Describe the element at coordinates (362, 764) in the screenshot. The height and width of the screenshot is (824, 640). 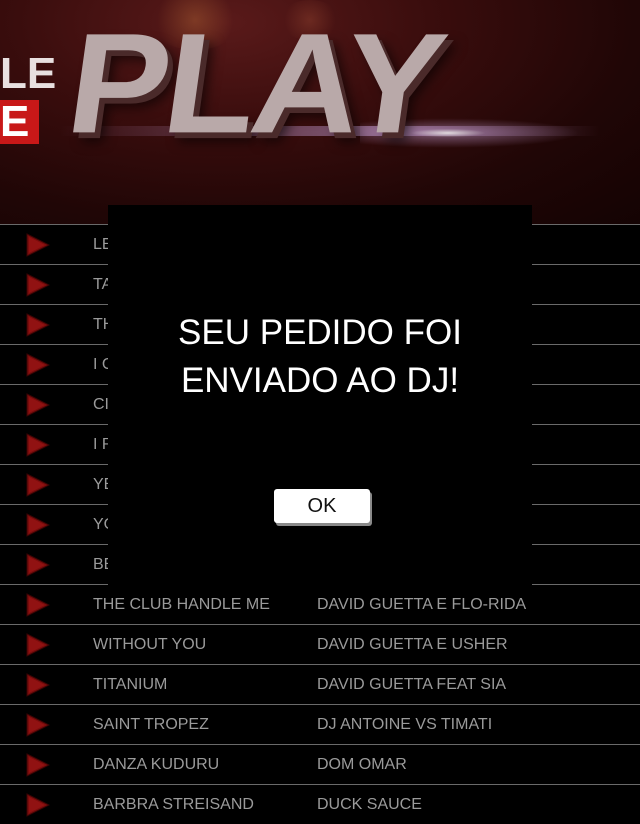
I see `song-artist: DOM OMAR` at that location.